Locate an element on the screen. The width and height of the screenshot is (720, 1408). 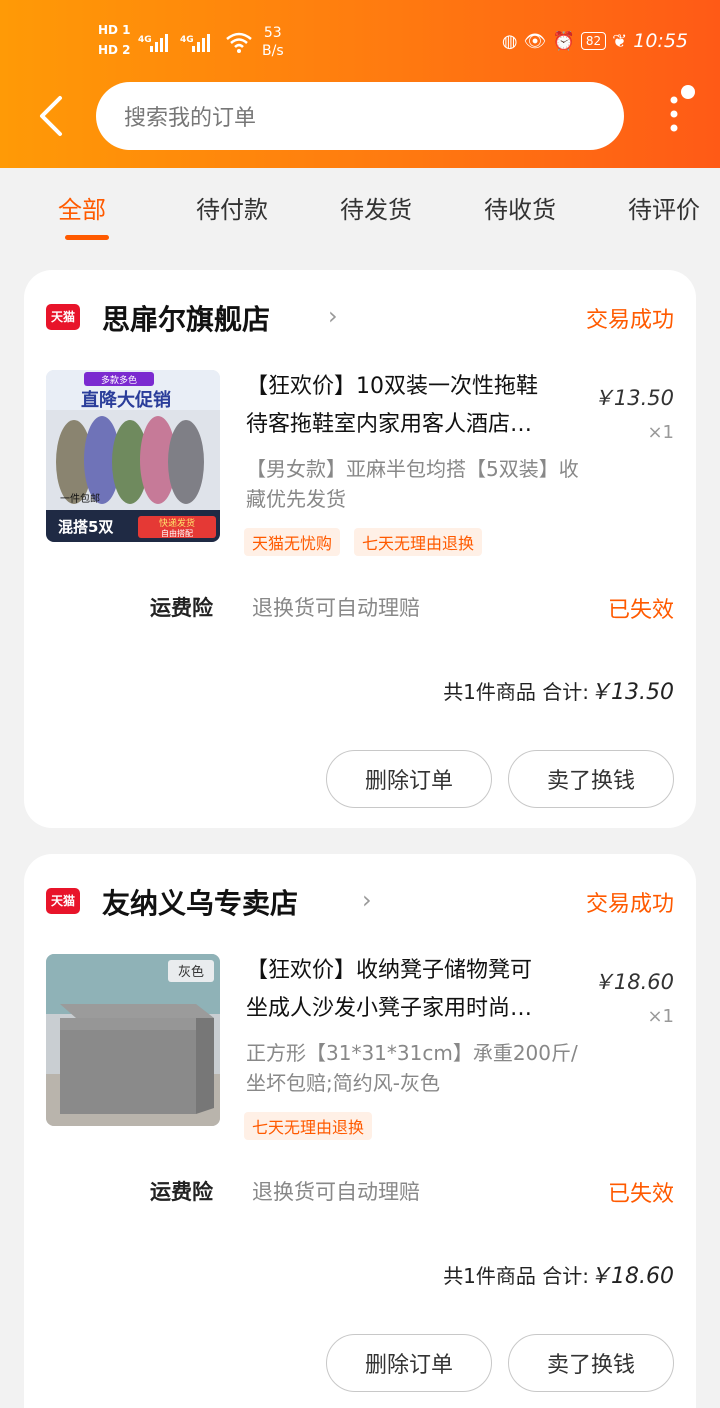
shop-header: 天猫 思扉尔旗舰店 › 交易成功 is located at coordinates (360, 318).